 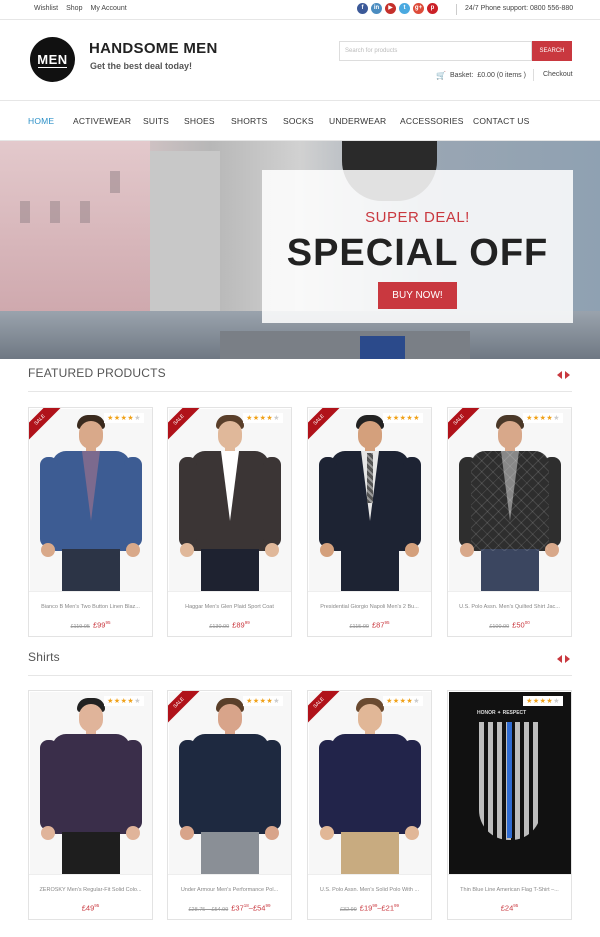 What do you see at coordinates (404, 8) in the screenshot?
I see `twitter-icon: t` at bounding box center [404, 8].